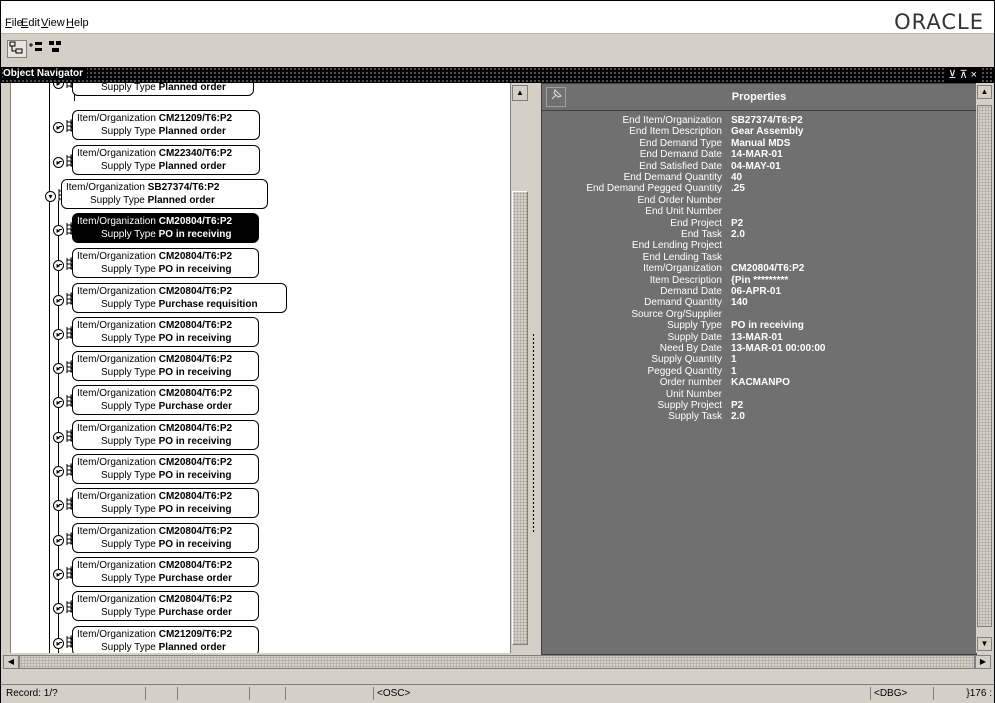 This screenshot has width=995, height=703. Describe the element at coordinates (962, 75) in the screenshot. I see `window-controls: ⊻ ⊼ ×` at that location.